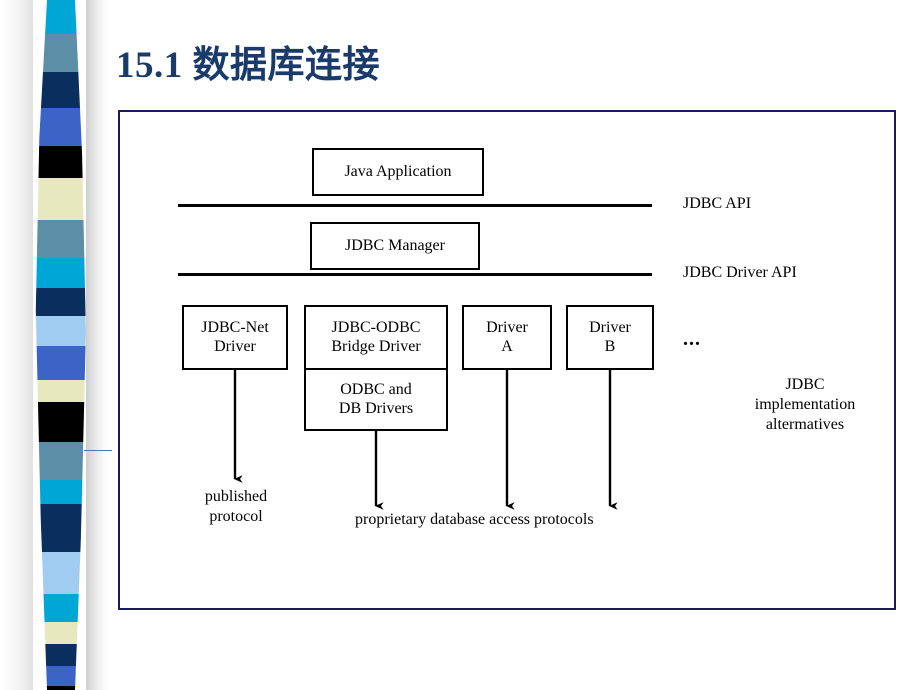 Image resolution: width=920 pixels, height=690 pixels. I want to click on decorative-sidebar-ribbon, so click(56, 345).